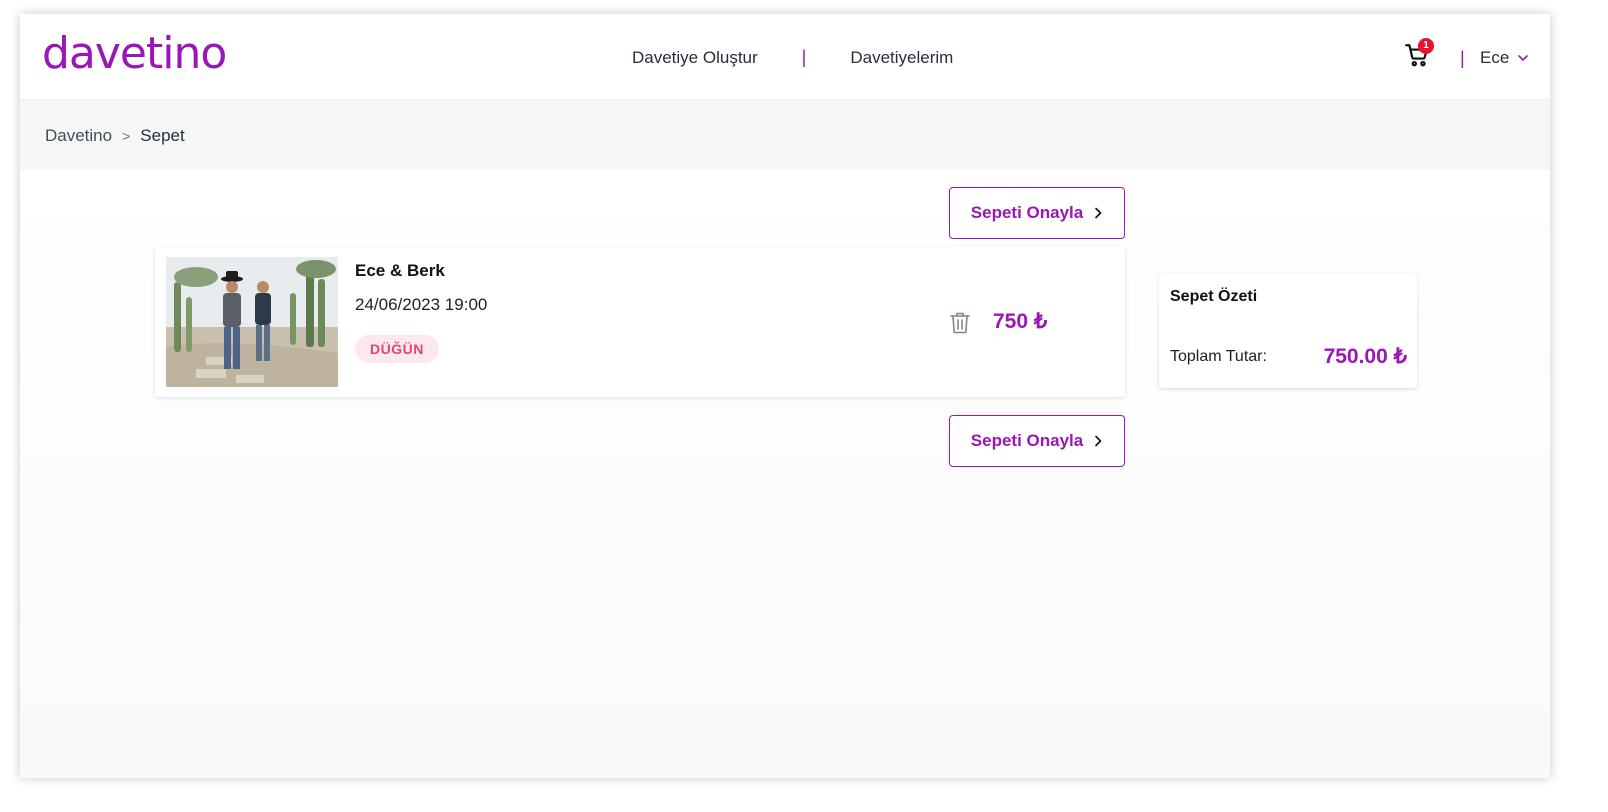 The image size is (1608, 812). What do you see at coordinates (640, 322) in the screenshot?
I see `cart-item-card: Ece & Berk 24/06/2023 19:00 DÜĞÜN 750 ₺` at bounding box center [640, 322].